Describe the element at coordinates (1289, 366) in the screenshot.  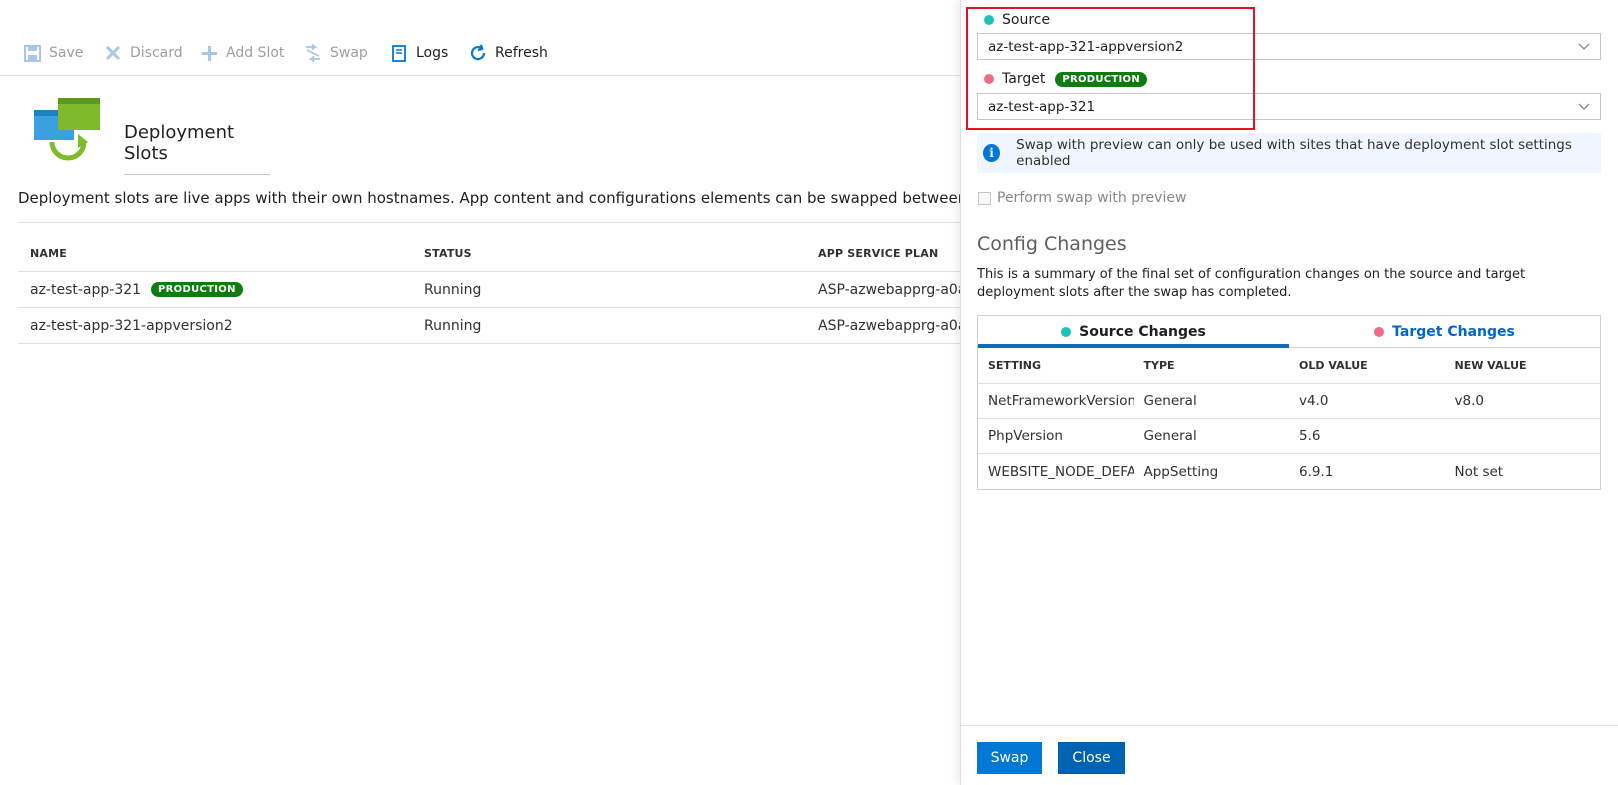
I see `changes-table-header: SETTING TYPE OLD VALUE NEW VALUE` at that location.